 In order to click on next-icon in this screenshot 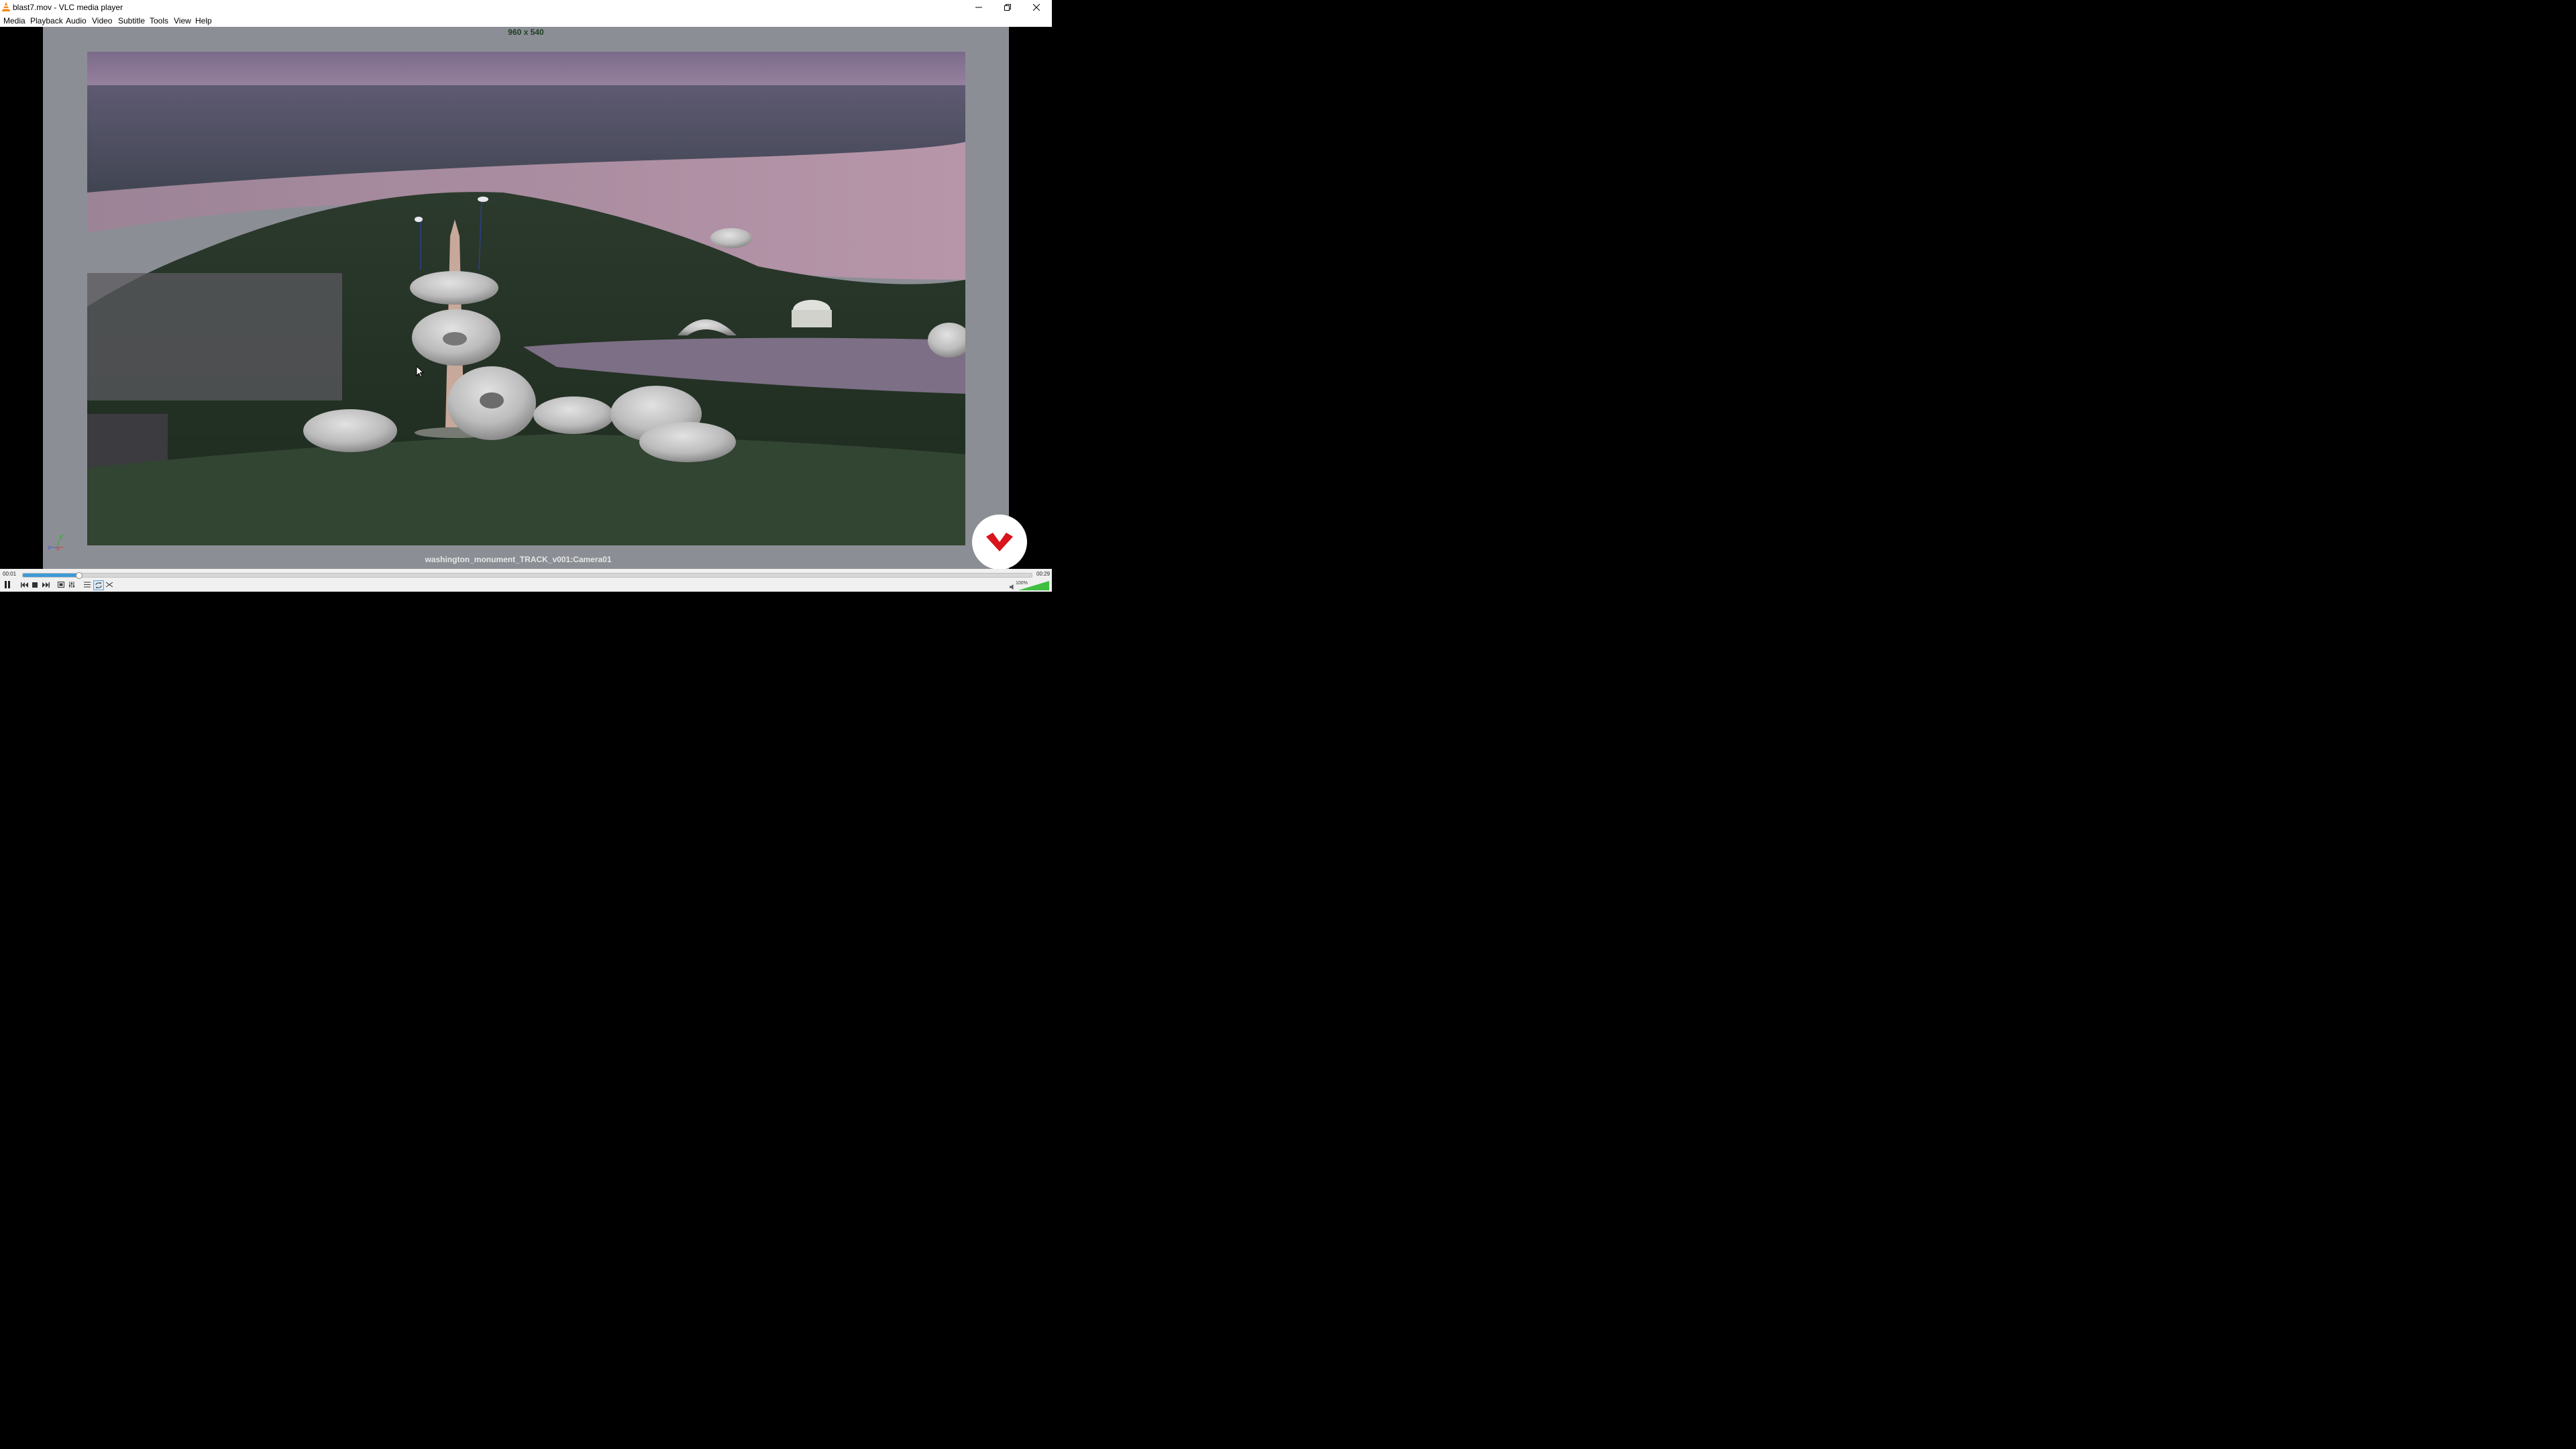, I will do `click(46, 585)`.